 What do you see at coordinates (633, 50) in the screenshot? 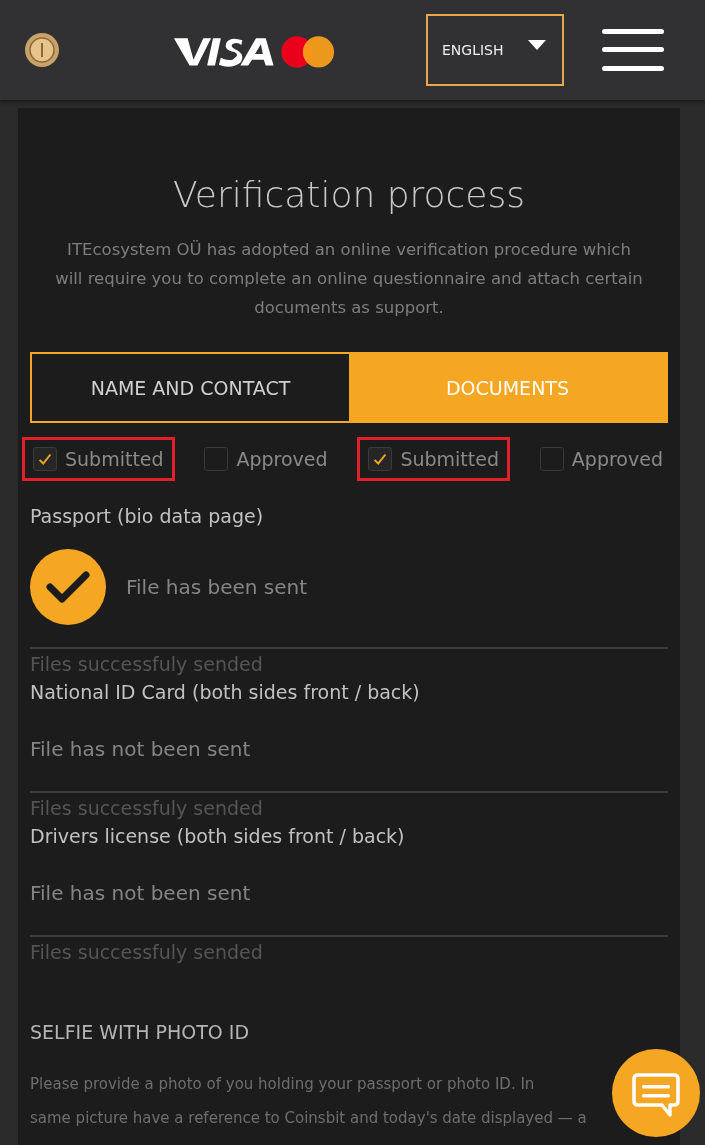
I see `menu-icon` at bounding box center [633, 50].